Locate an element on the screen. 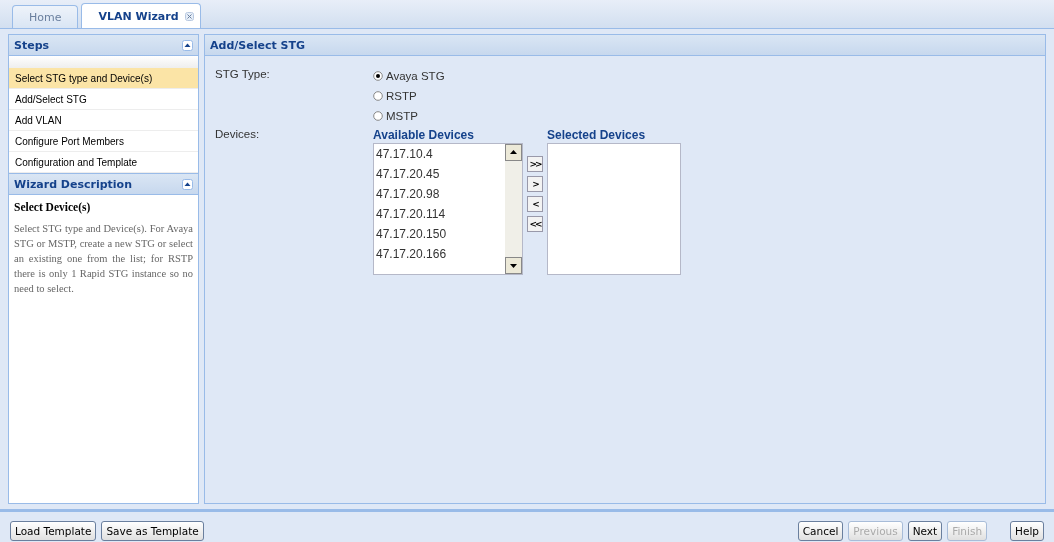 The height and width of the screenshot is (542, 1054). footer-button: Load Template is located at coordinates (53, 530).